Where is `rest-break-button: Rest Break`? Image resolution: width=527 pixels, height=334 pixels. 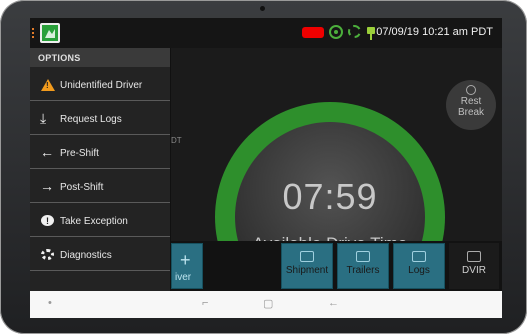
rest-break-button: Rest Break is located at coordinates (471, 105).